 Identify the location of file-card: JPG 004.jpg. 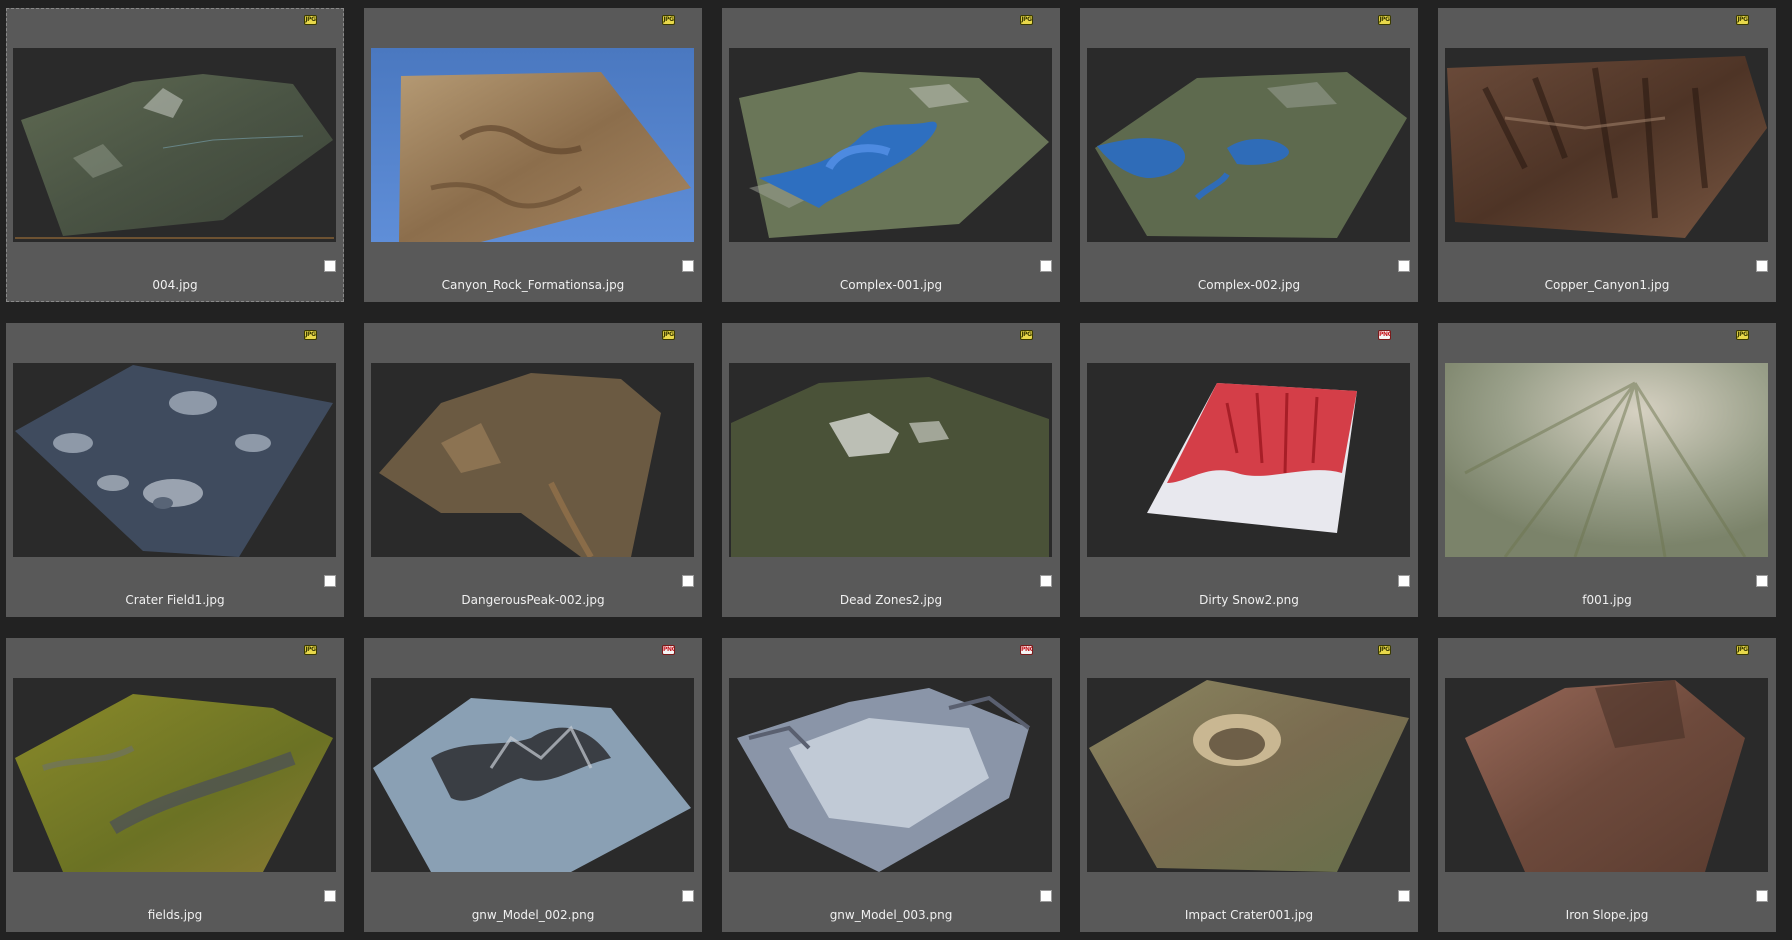
(175, 155).